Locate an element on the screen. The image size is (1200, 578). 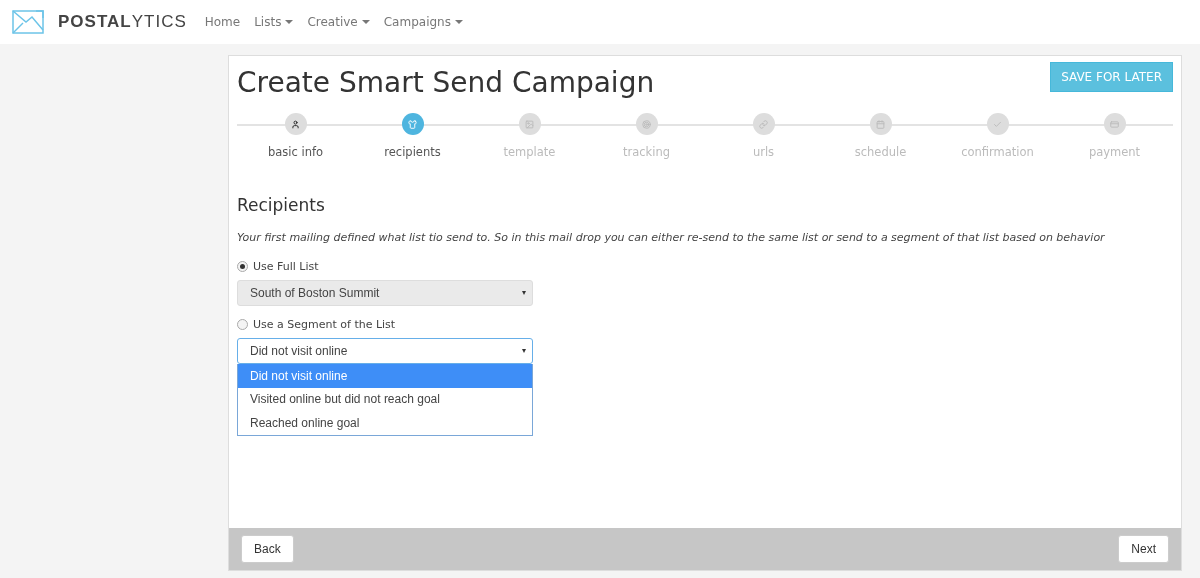
envelope-chart-icon is located at coordinates (28, 22).